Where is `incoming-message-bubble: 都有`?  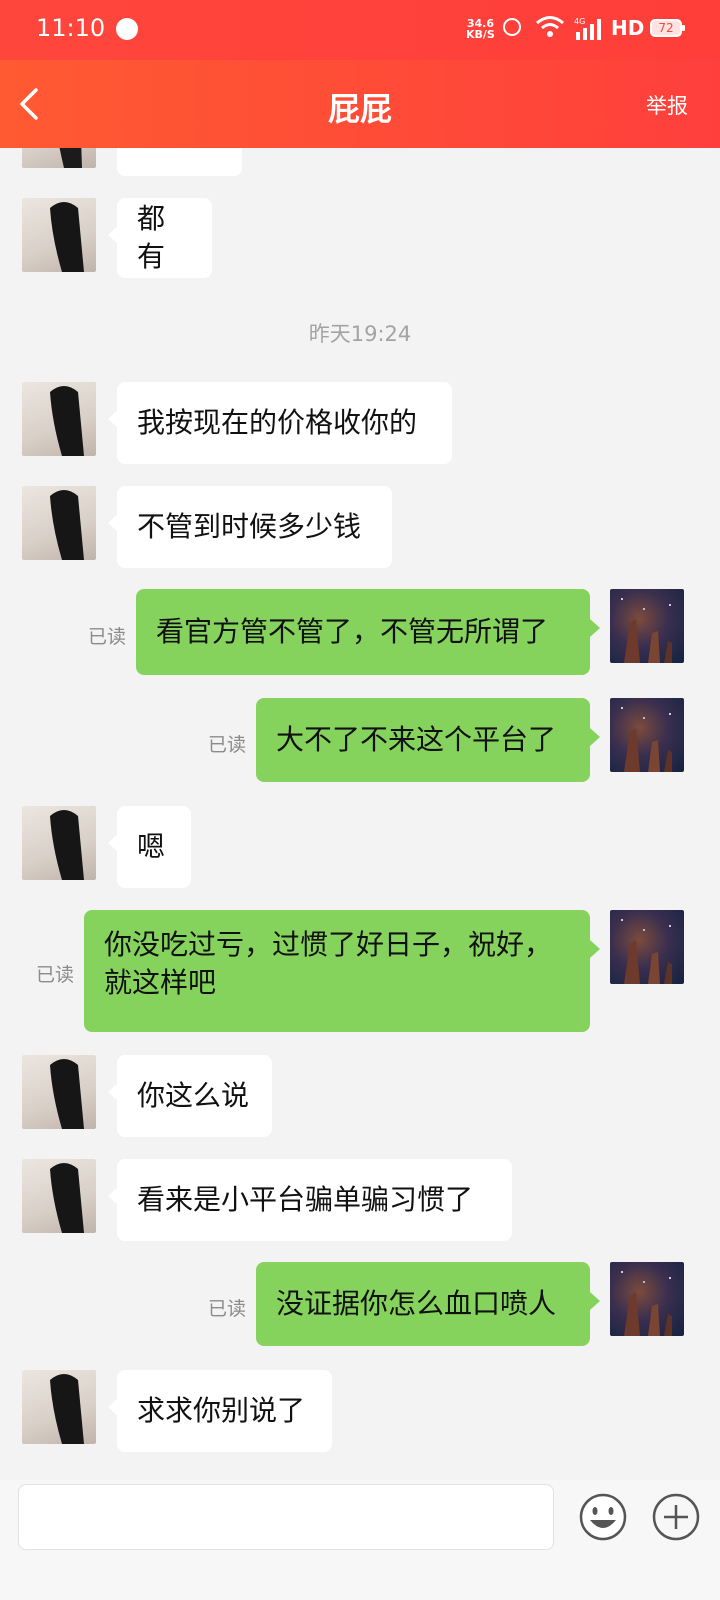 incoming-message-bubble: 都有 is located at coordinates (160, 238).